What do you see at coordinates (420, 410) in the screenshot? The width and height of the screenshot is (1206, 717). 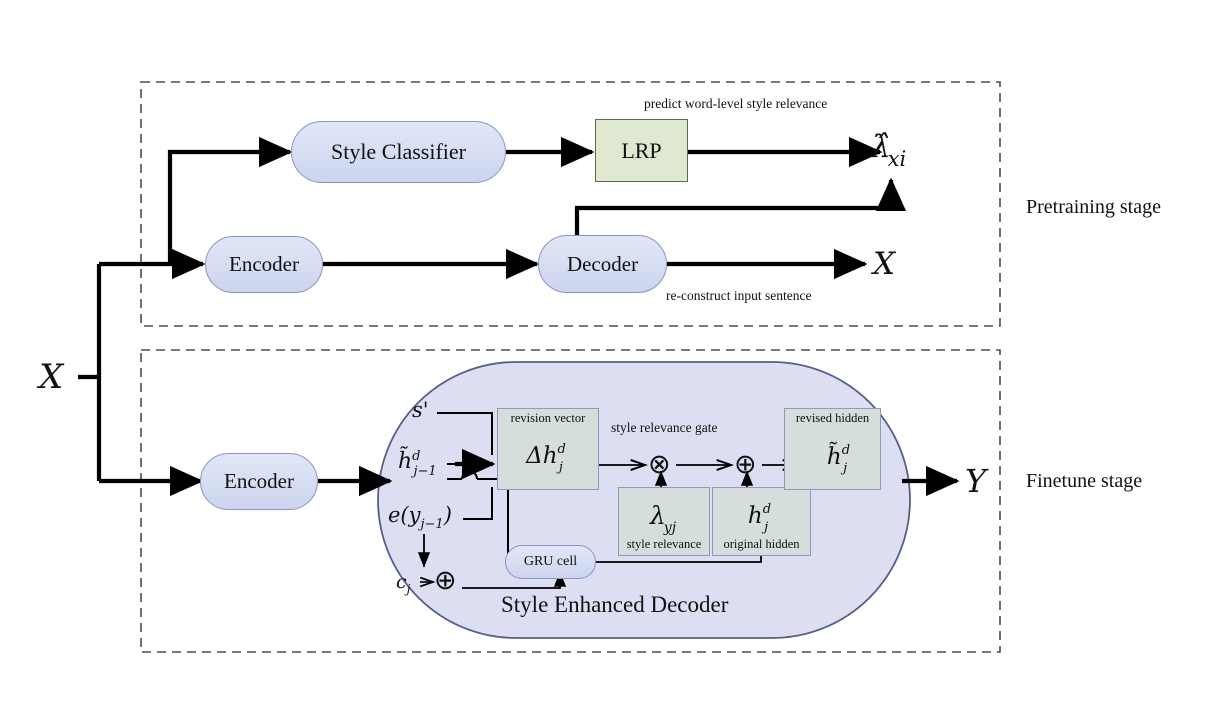 I see `style-vector-input: s'` at bounding box center [420, 410].